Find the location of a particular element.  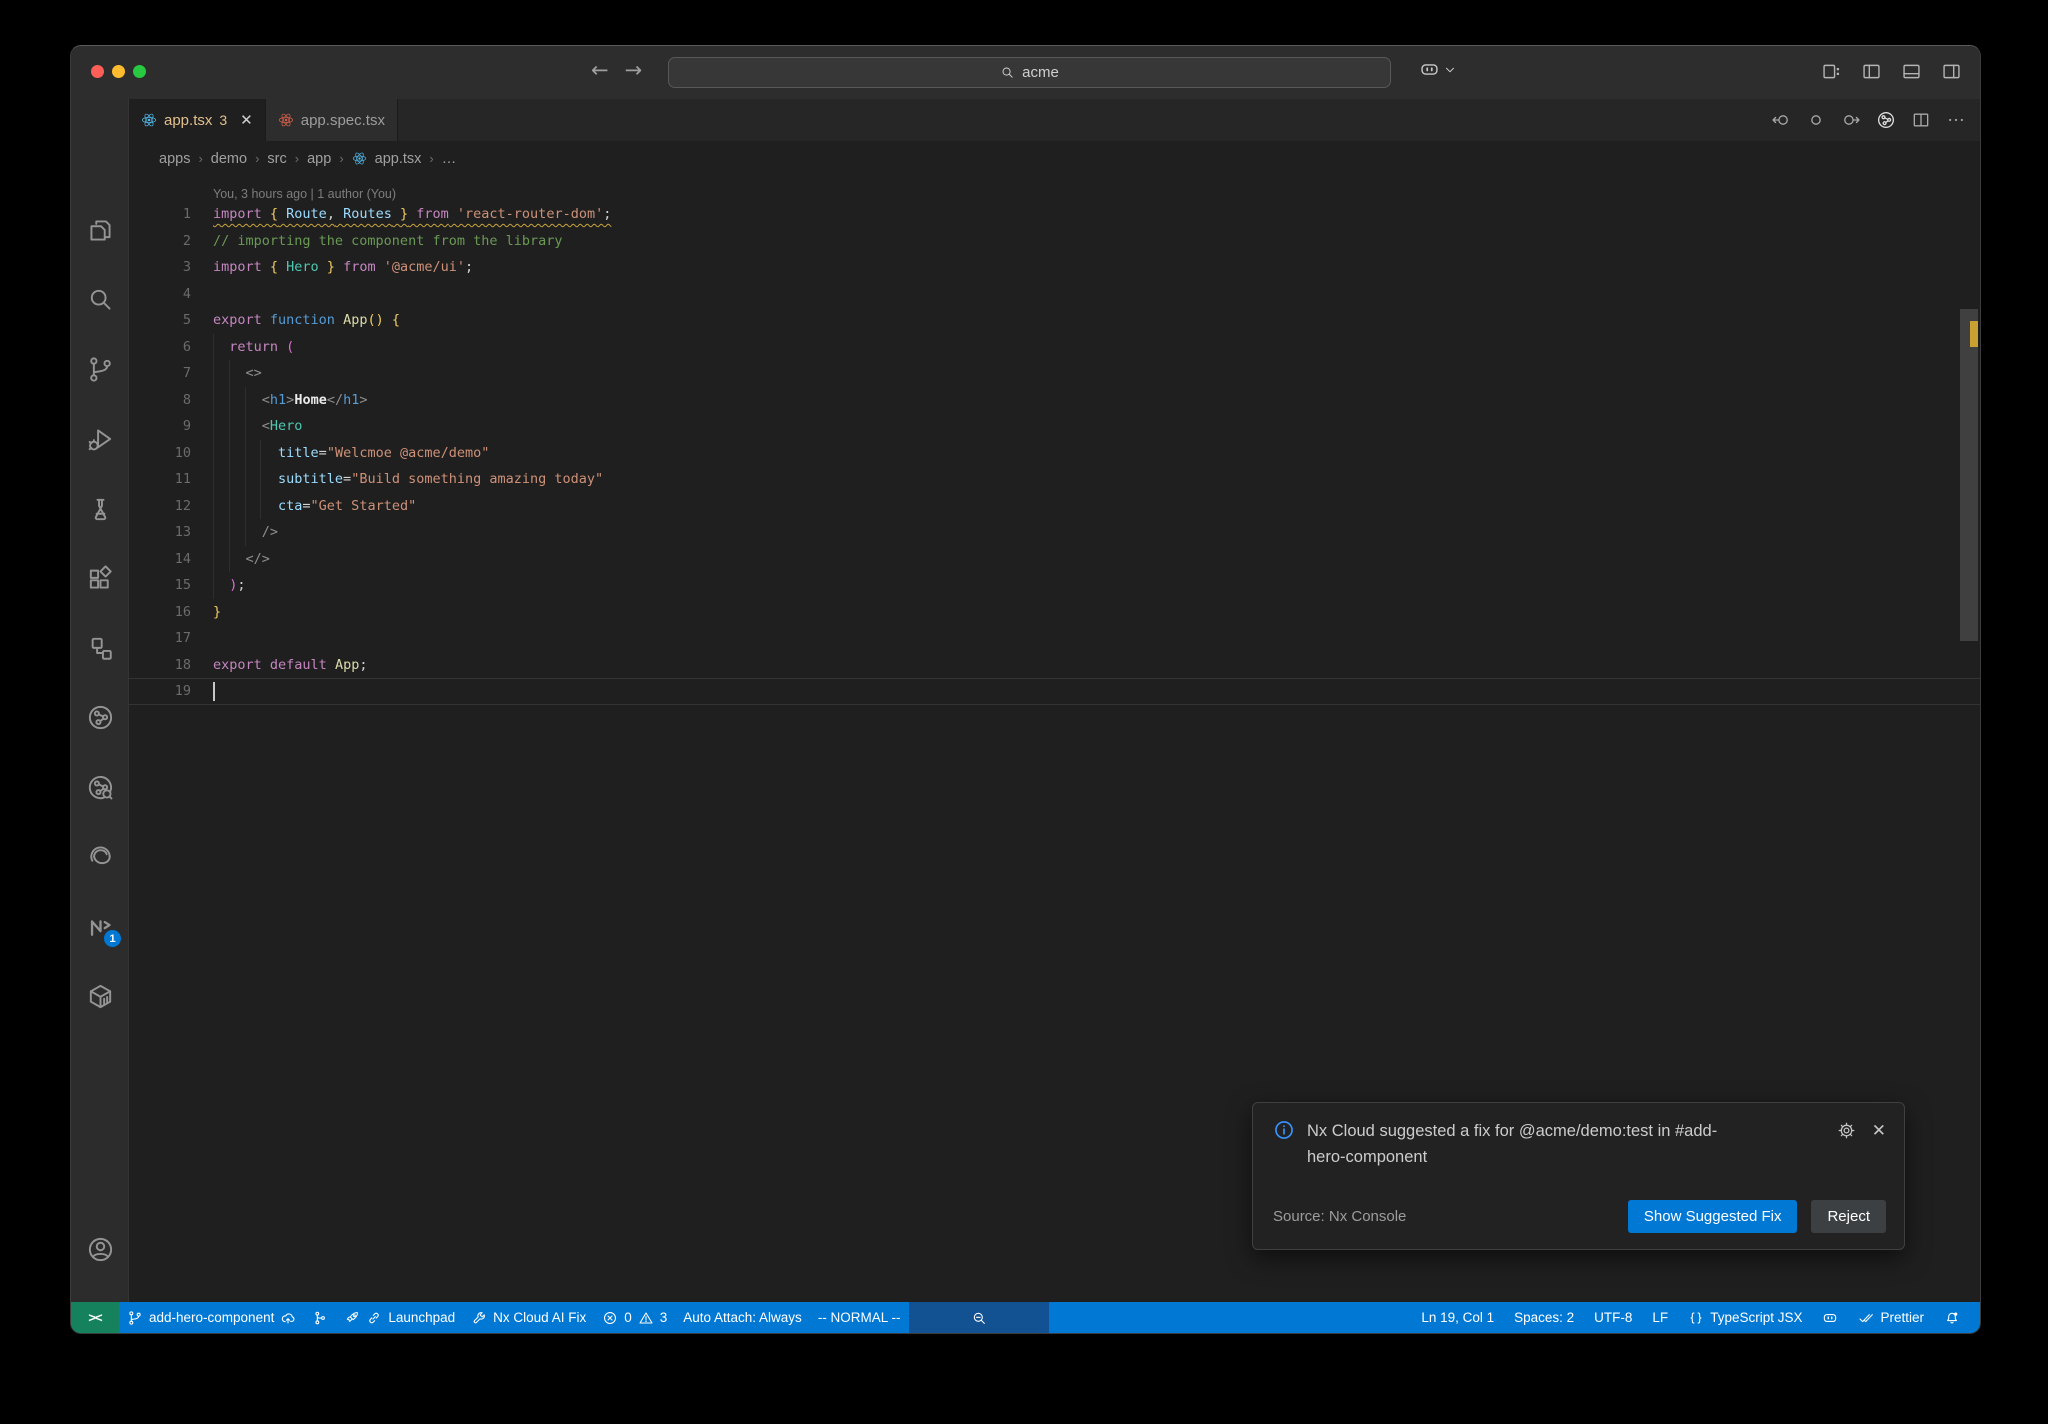

current-change-icon is located at coordinates (1816, 120).